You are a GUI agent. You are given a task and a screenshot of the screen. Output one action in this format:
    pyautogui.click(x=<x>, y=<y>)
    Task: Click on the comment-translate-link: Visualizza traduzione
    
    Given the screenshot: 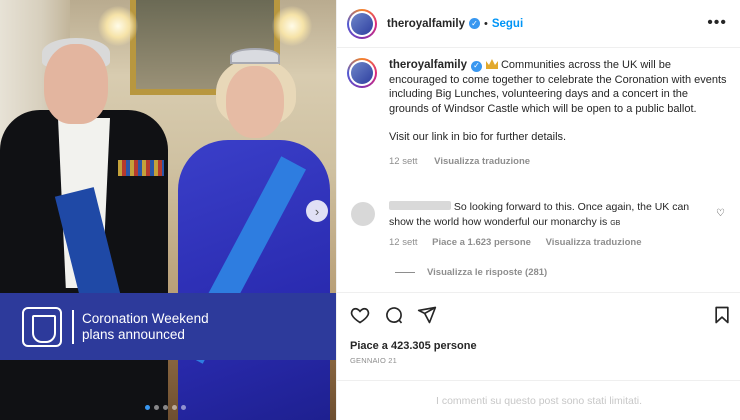 What is the action you would take?
    pyautogui.click(x=594, y=242)
    